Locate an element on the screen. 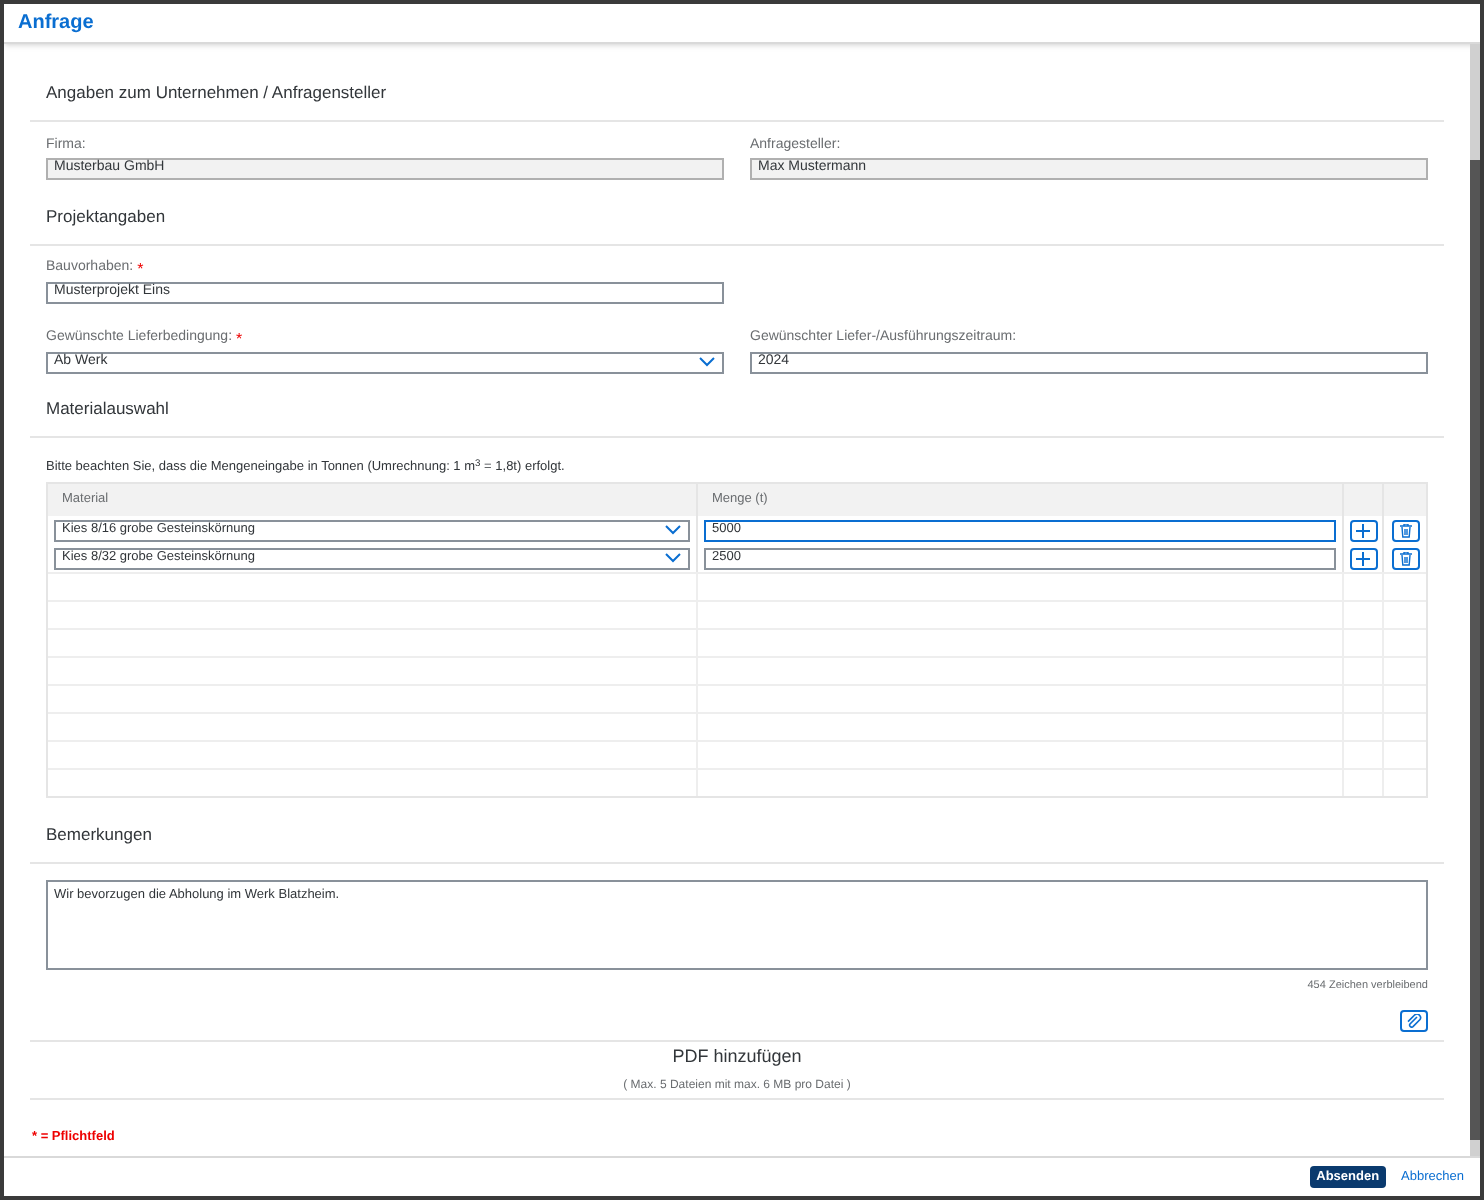  section-heading: Angaben zum Unternehmen / Anfragensteller is located at coordinates (216, 92).